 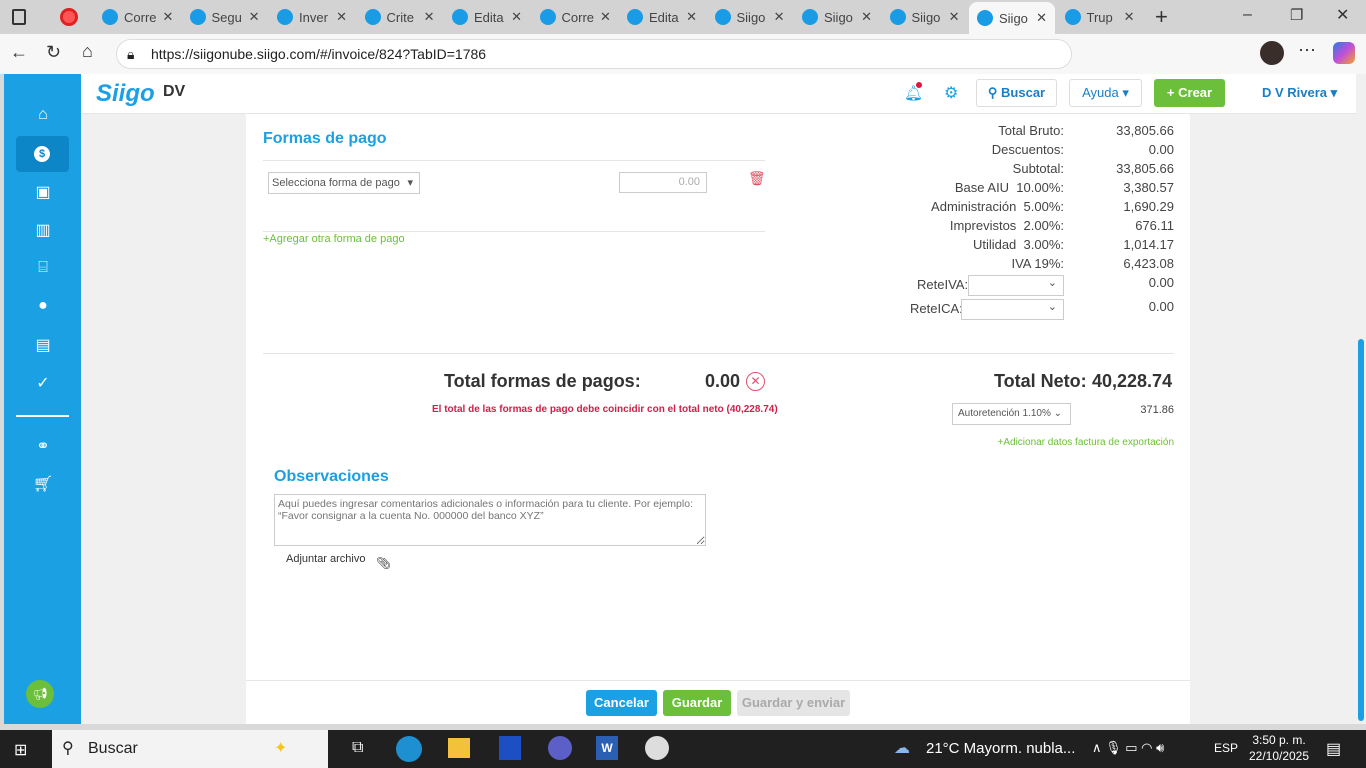 I want to click on siigo-logo: Siigo, so click(x=125, y=94).